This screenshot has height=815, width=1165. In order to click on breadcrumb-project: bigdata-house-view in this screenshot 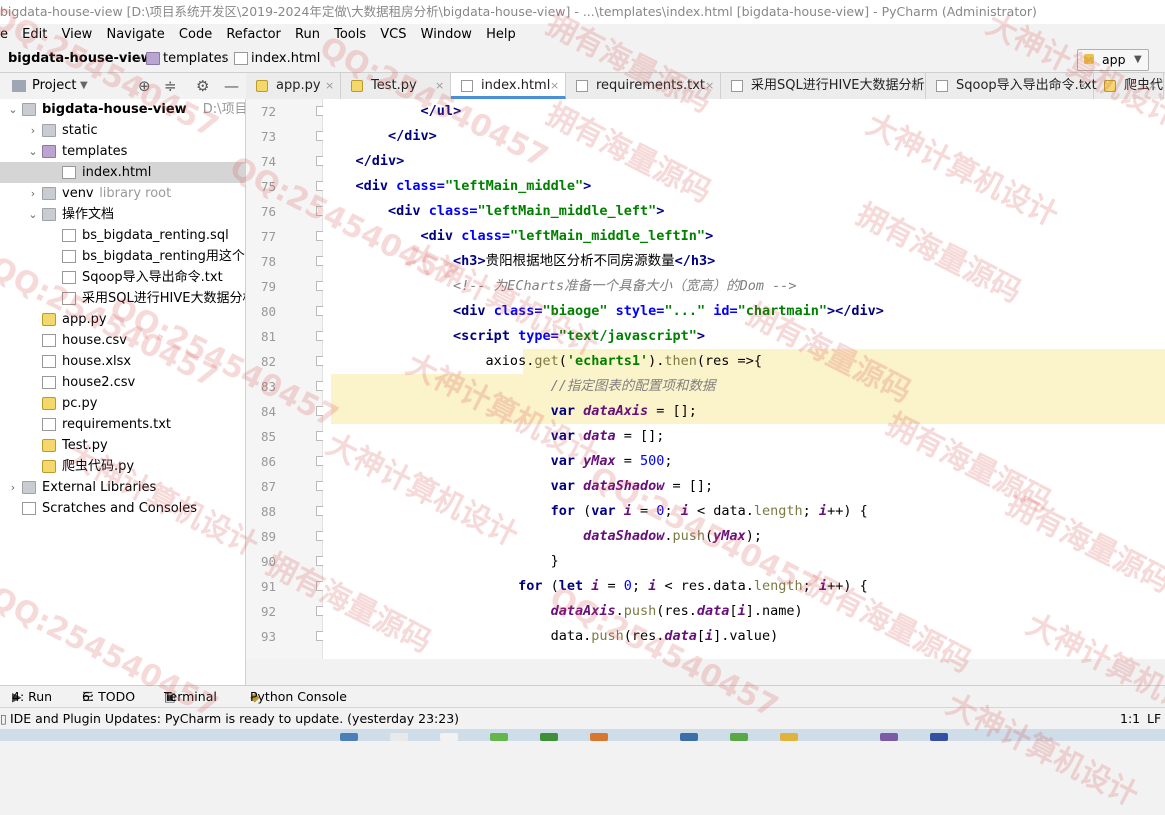, I will do `click(80, 59)`.